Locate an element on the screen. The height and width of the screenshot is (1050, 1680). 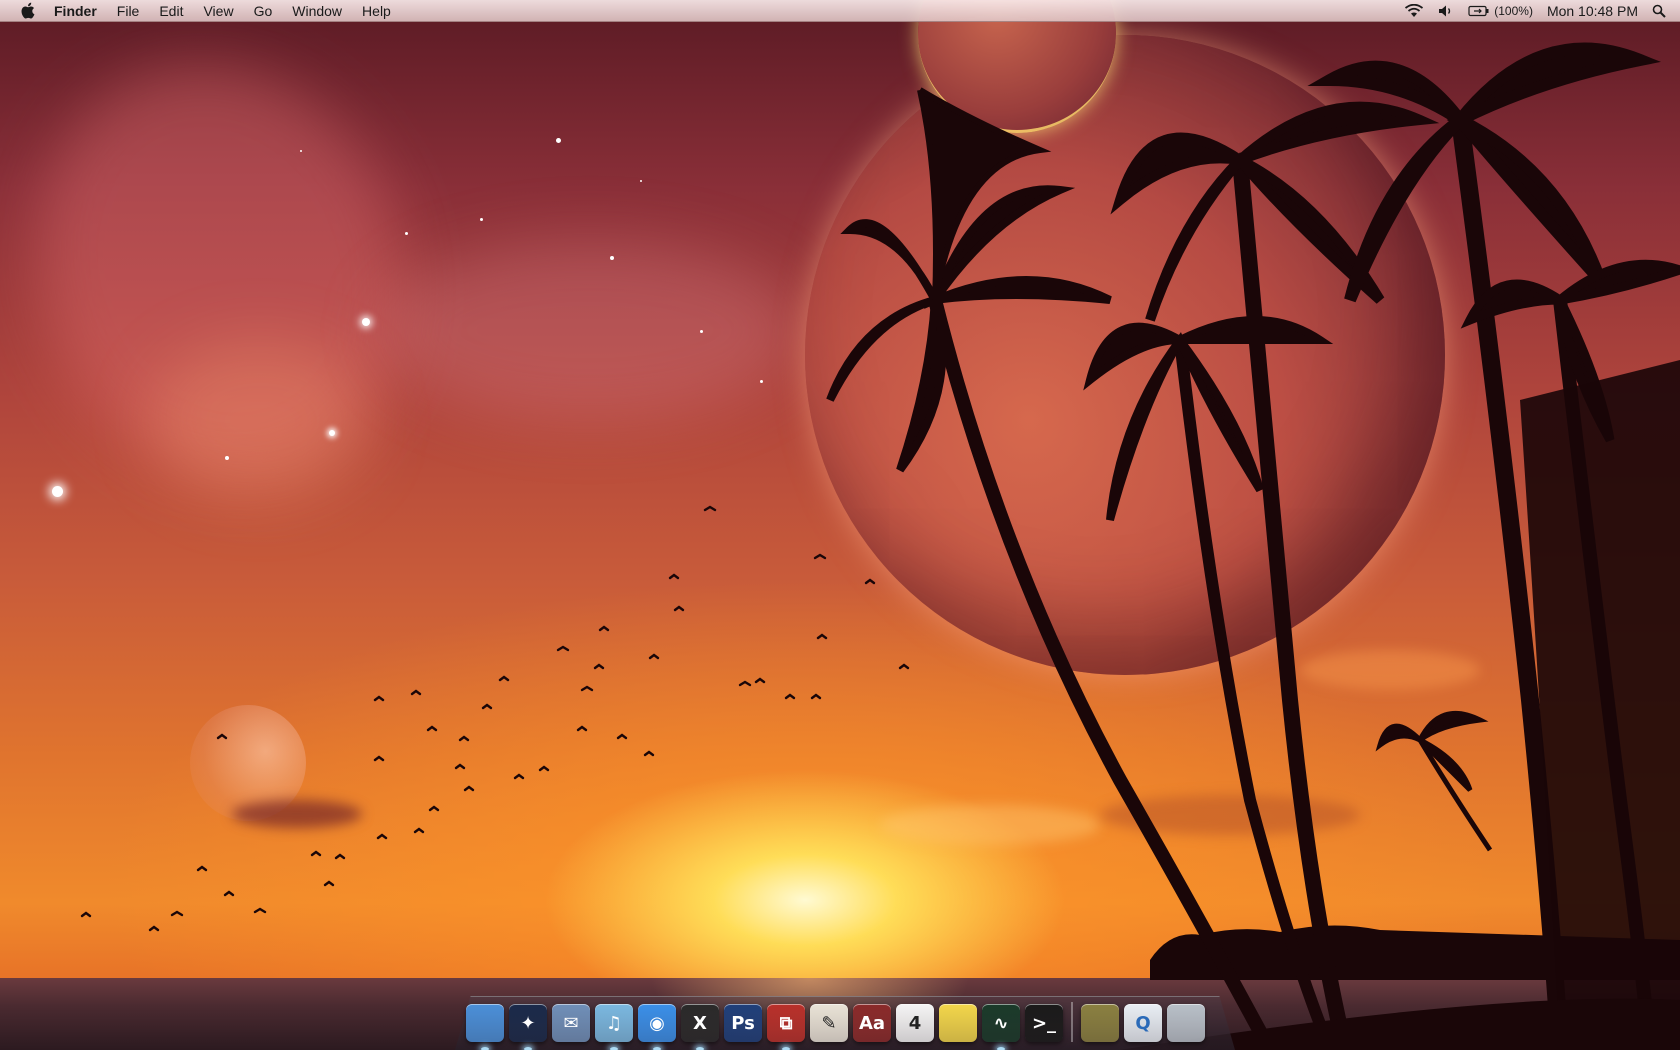
dock-item-glyph: Ps is located at coordinates (743, 1023).